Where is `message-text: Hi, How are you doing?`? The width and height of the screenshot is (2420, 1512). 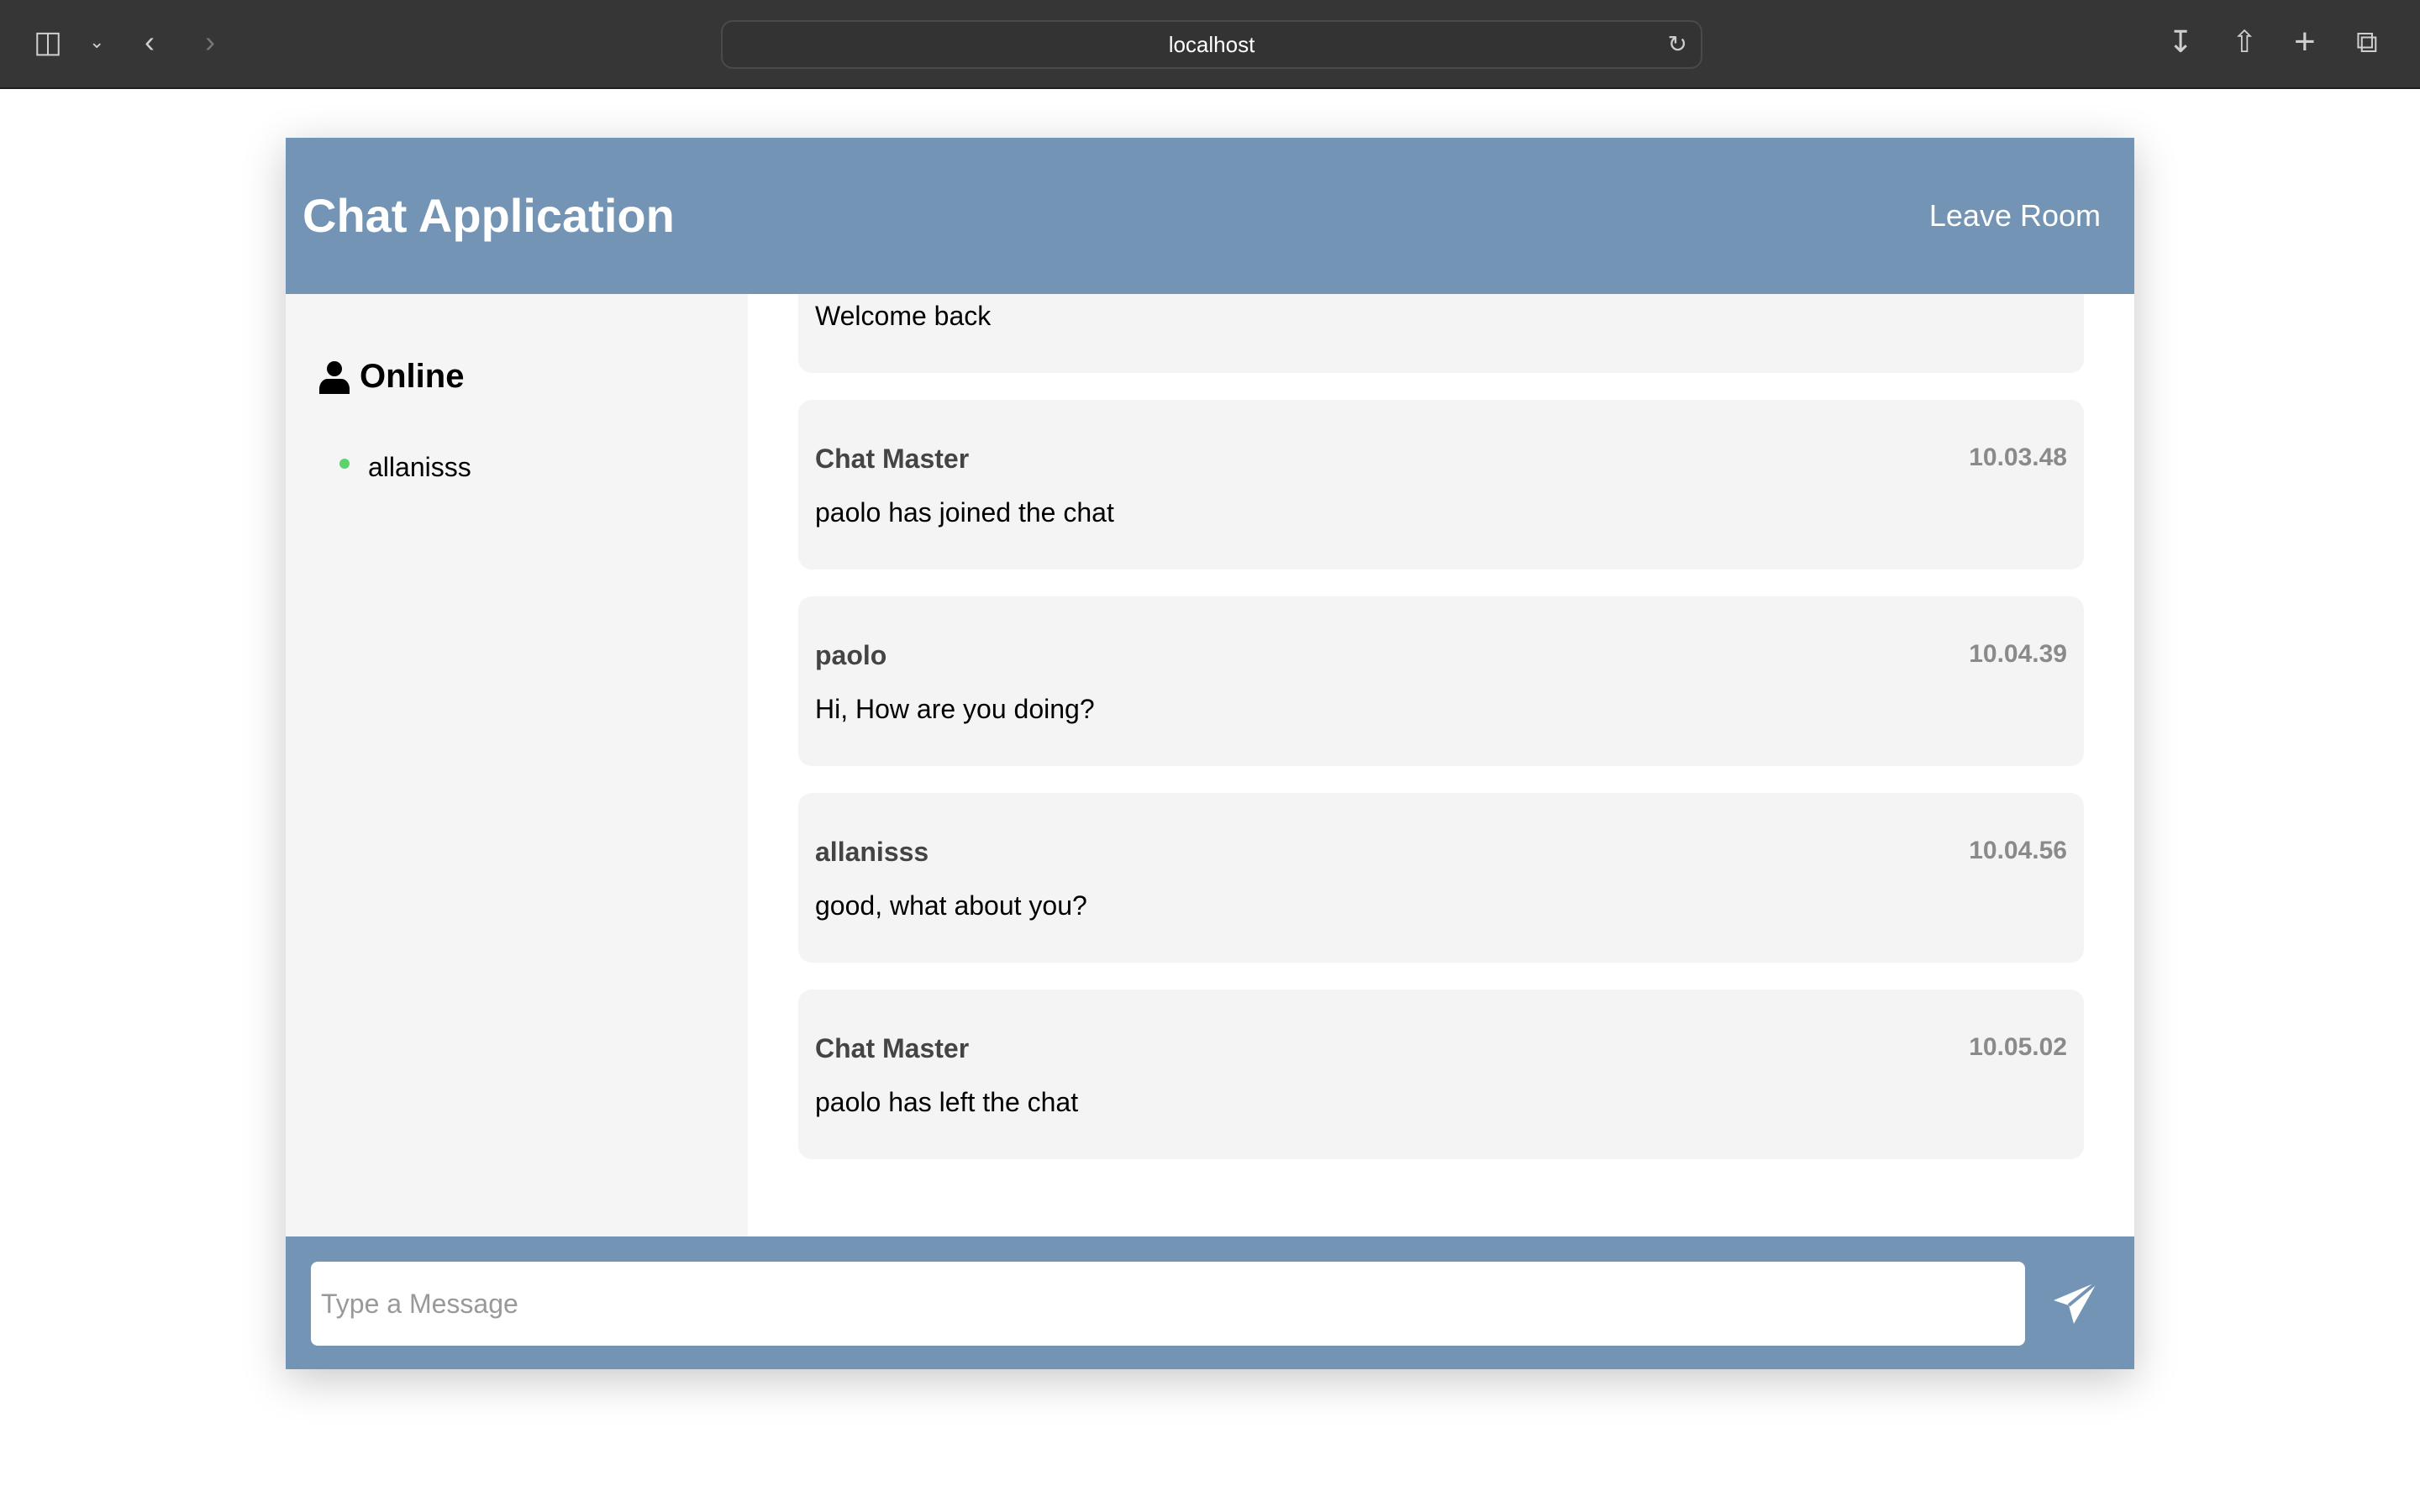 message-text: Hi, How are you doing? is located at coordinates (955, 709).